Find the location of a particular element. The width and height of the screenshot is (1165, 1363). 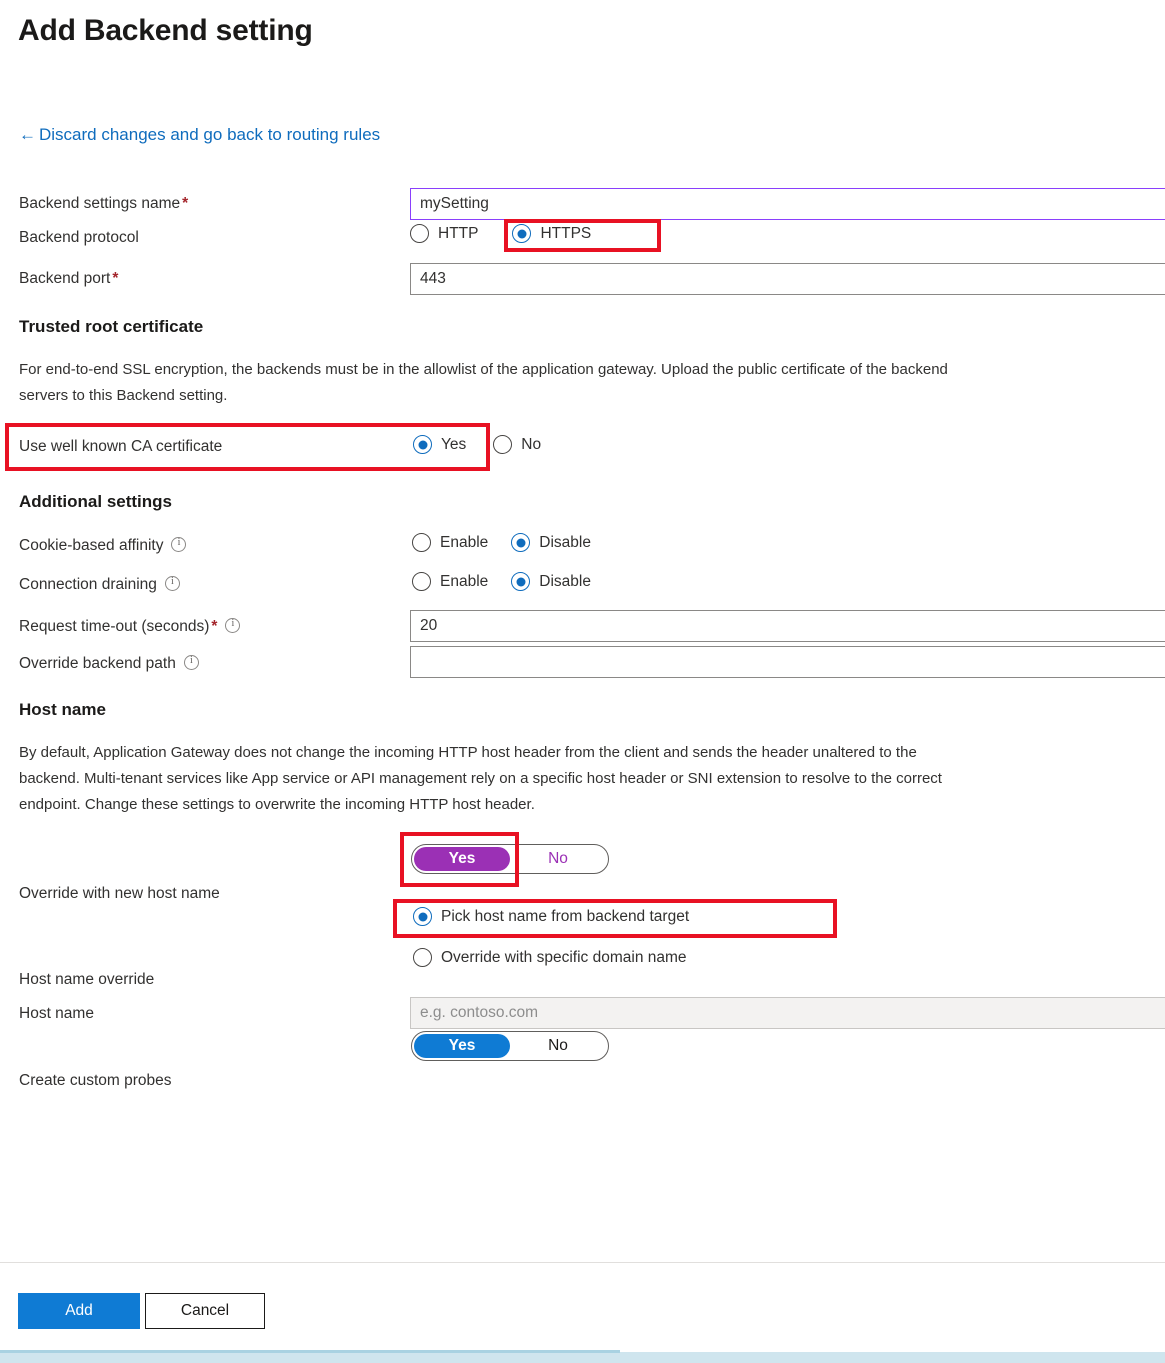

radio-pick-host-name-from-backend-target: Pick host name from backend target is located at coordinates (551, 916).